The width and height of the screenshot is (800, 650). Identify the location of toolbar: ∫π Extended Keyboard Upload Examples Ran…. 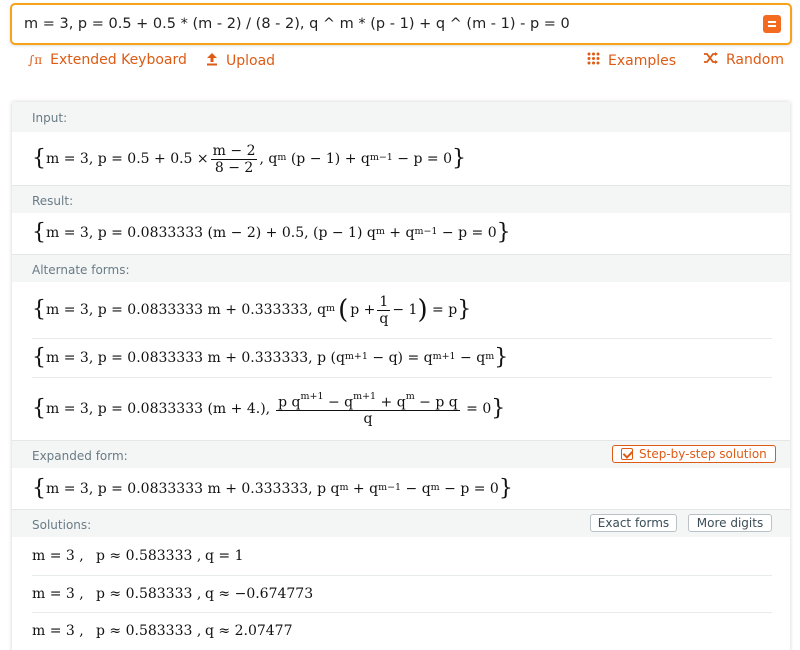
(400, 64).